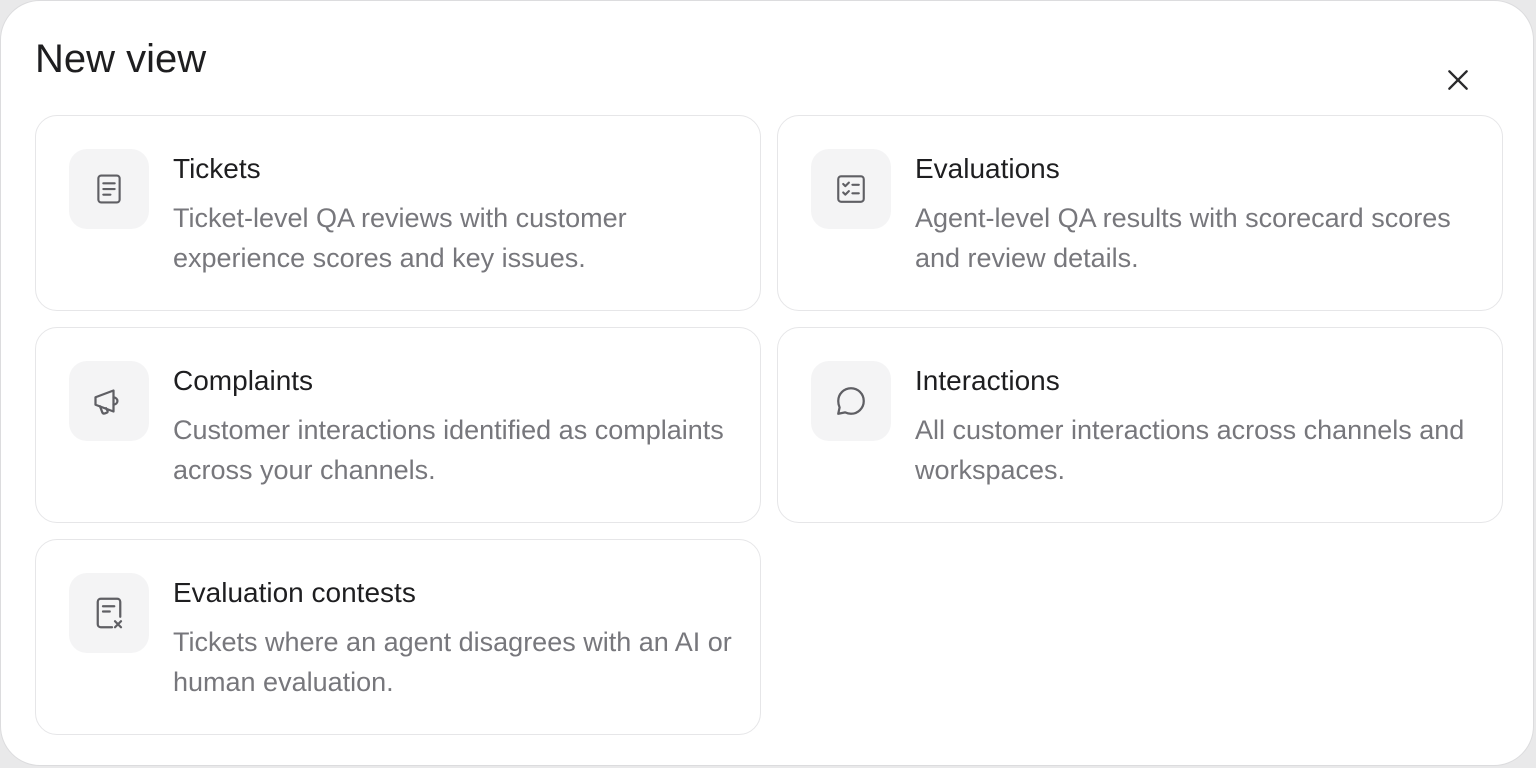  What do you see at coordinates (106, 402) in the screenshot?
I see `megaphone-icon` at bounding box center [106, 402].